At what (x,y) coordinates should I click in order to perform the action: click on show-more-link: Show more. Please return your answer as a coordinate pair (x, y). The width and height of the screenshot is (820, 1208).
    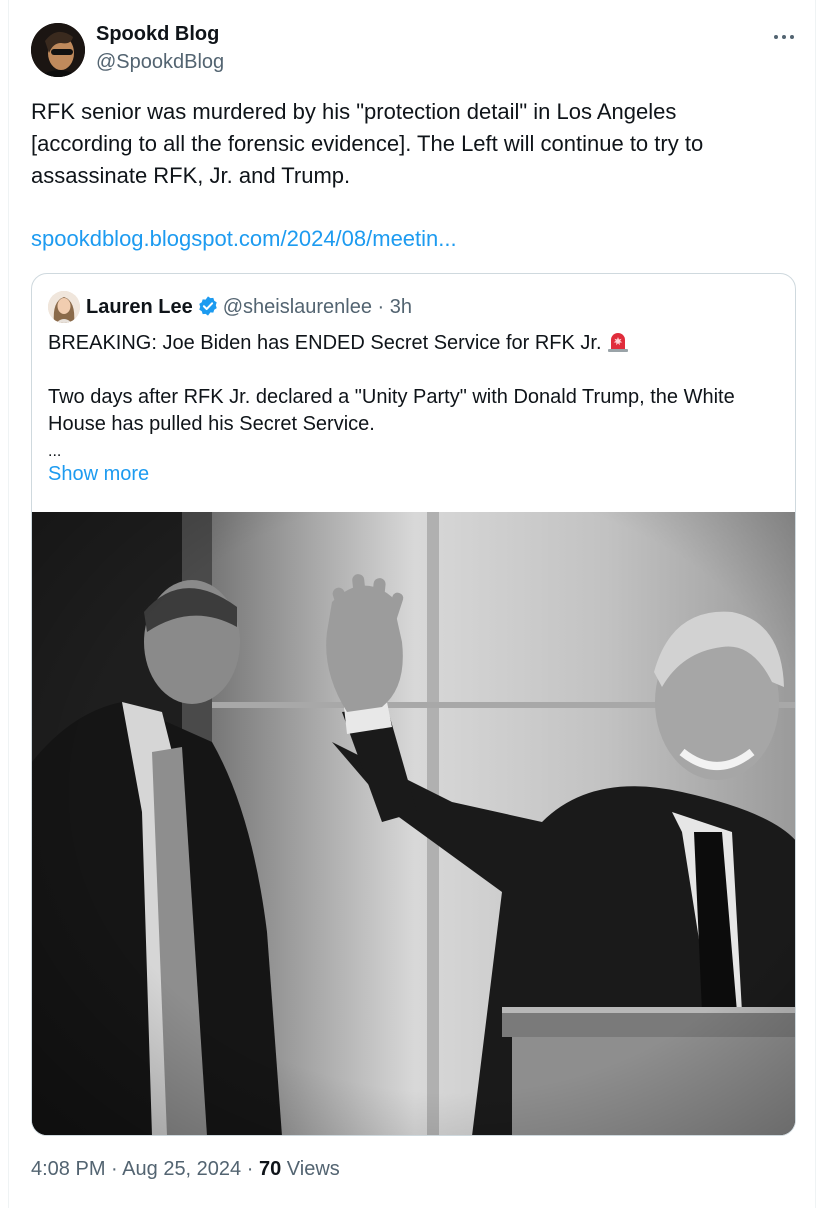
    Looking at the image, I should click on (98, 474).